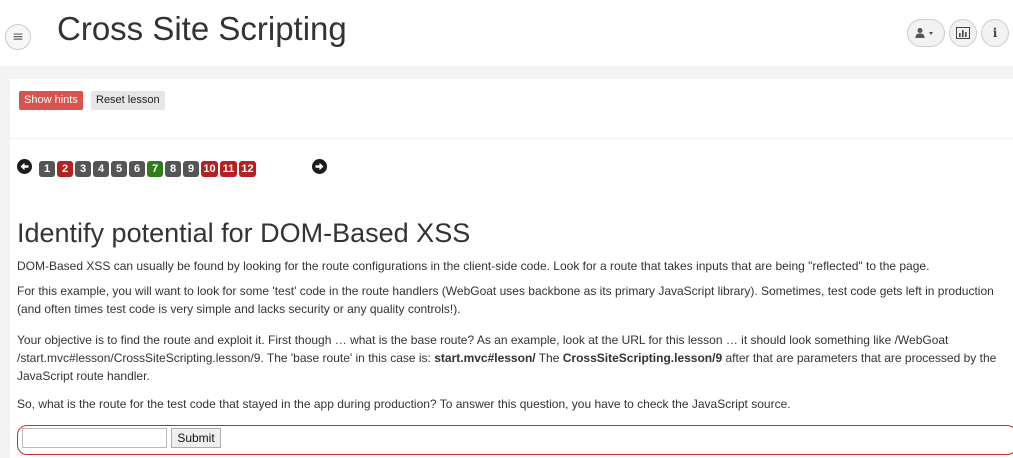  I want to click on hamburger-icon: ≡, so click(18, 37).